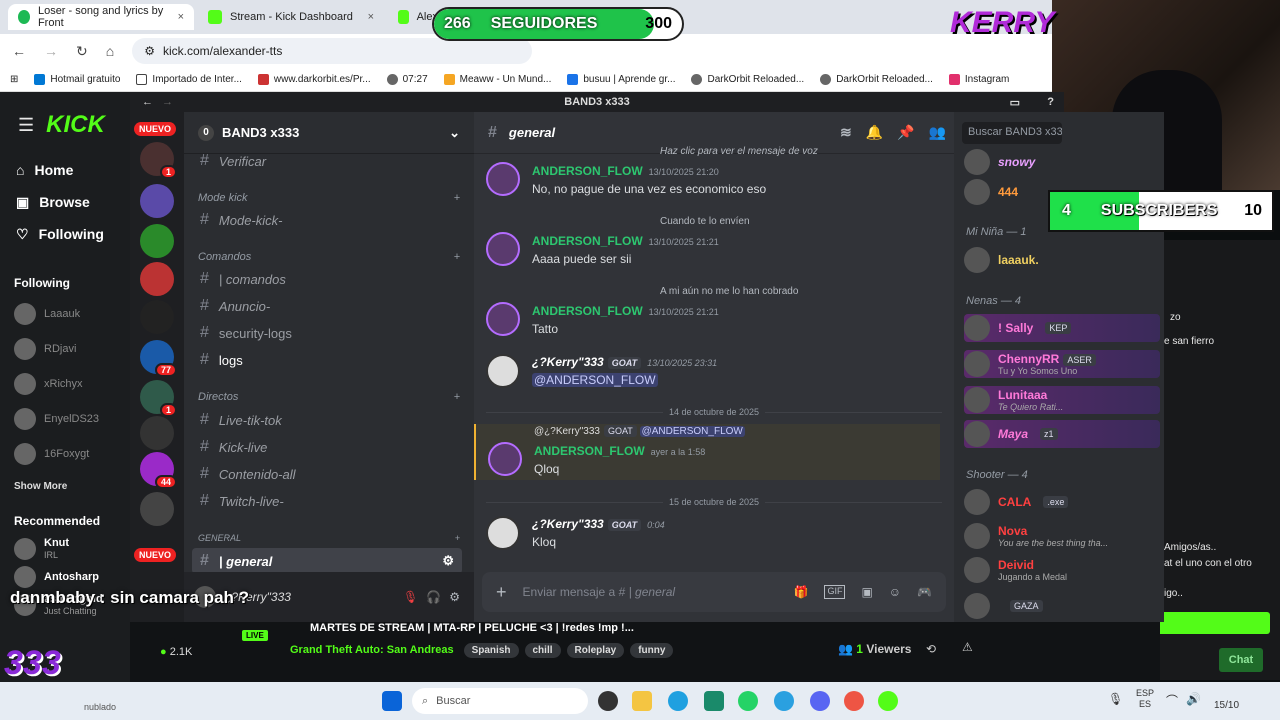 The image size is (1280, 720). Describe the element at coordinates (65, 453) in the screenshot. I see `following-item: 16Foxygt` at that location.